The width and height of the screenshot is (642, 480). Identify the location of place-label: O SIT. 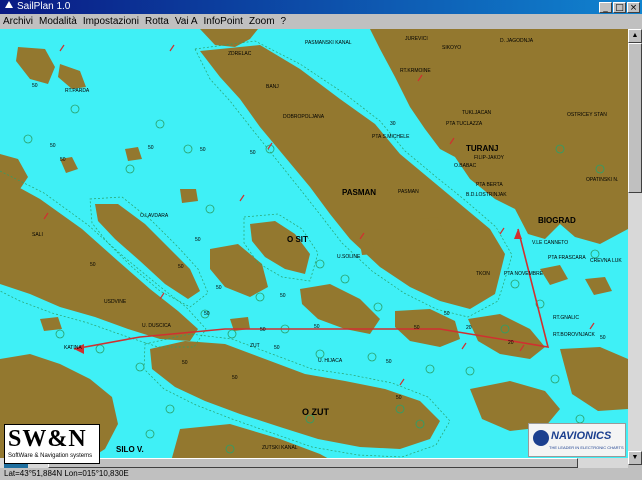
(297, 239).